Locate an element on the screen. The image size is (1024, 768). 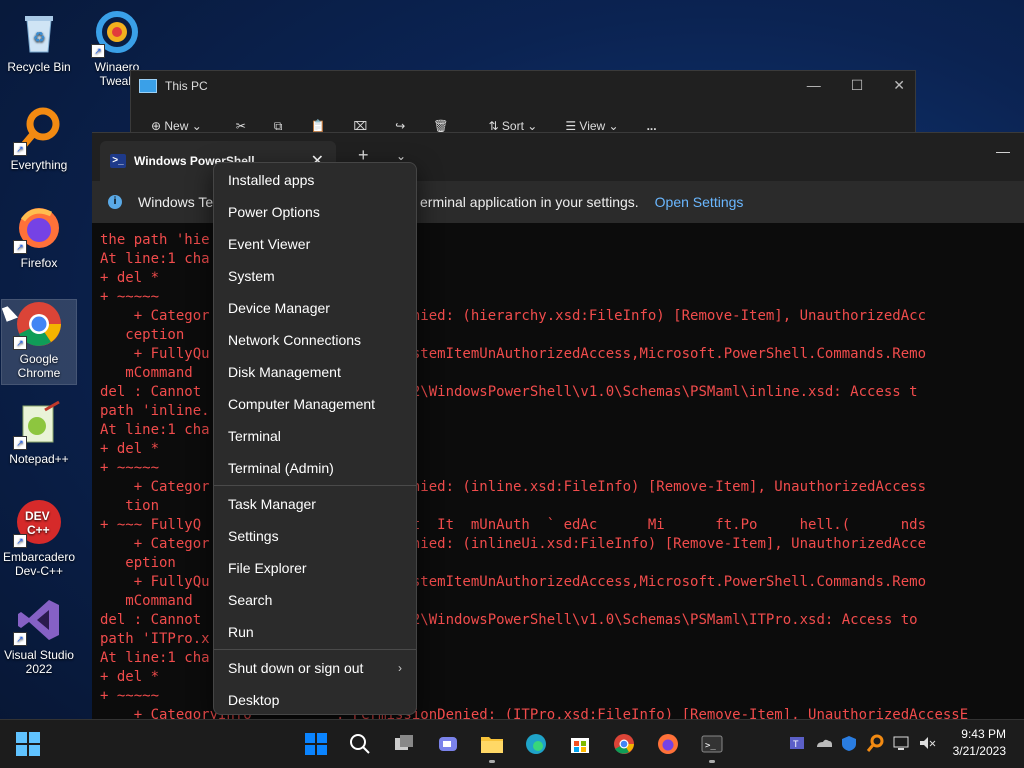
menu-item-shut-down-or-sign-out: Shut down or sign out › is located at coordinates (315, 668).